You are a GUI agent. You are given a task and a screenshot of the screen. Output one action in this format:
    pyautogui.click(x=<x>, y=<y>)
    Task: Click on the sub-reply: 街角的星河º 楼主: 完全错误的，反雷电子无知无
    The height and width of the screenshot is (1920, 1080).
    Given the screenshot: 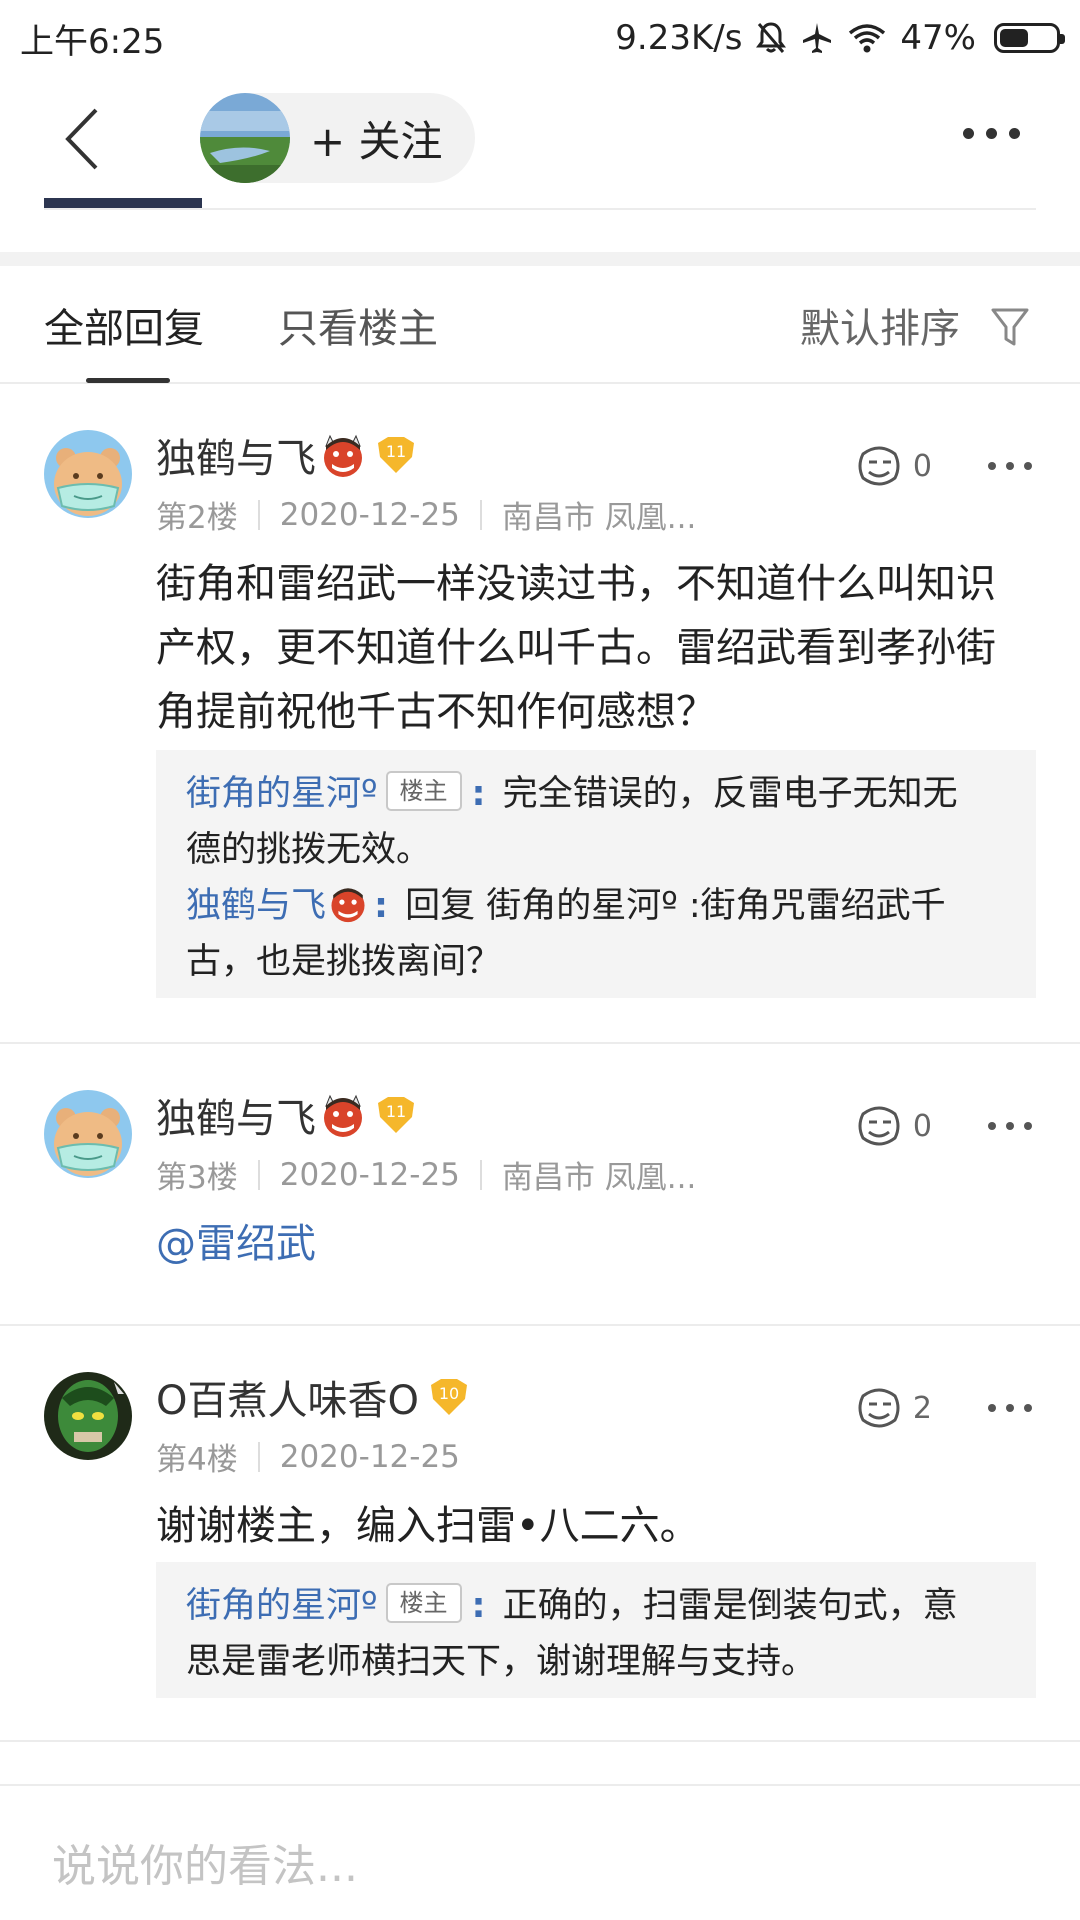 What is the action you would take?
    pyautogui.click(x=596, y=794)
    